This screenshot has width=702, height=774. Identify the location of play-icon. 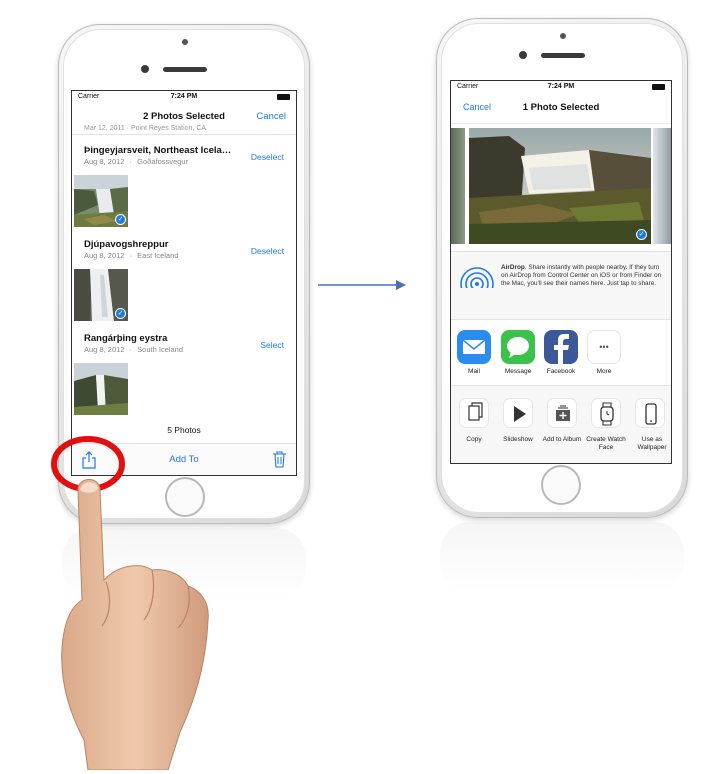
(520, 414).